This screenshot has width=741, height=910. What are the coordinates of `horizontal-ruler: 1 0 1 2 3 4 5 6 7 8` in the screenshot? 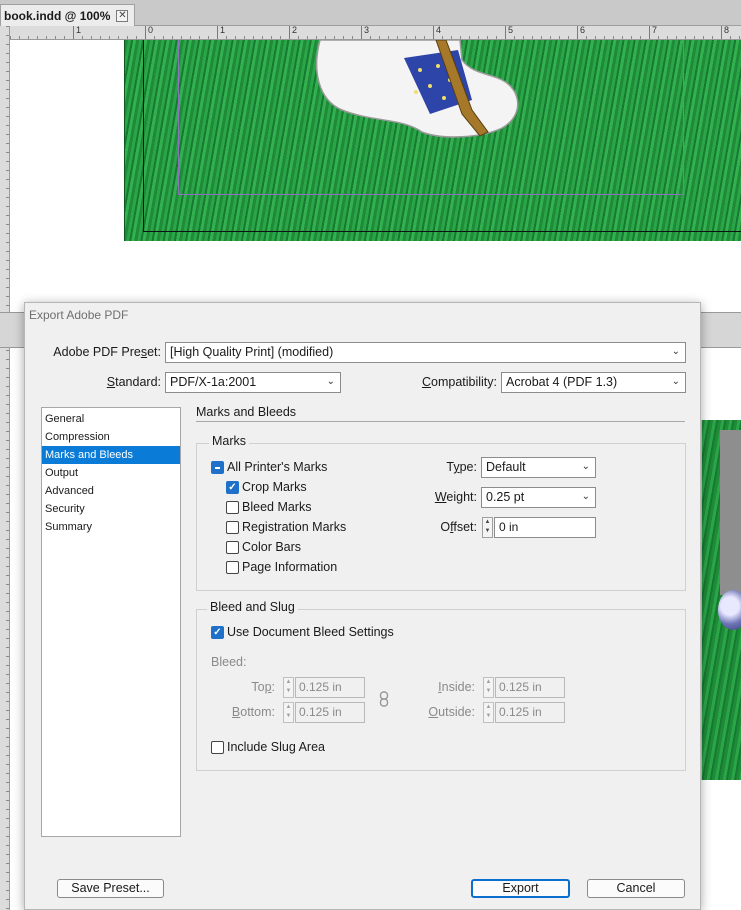 It's located at (375, 33).